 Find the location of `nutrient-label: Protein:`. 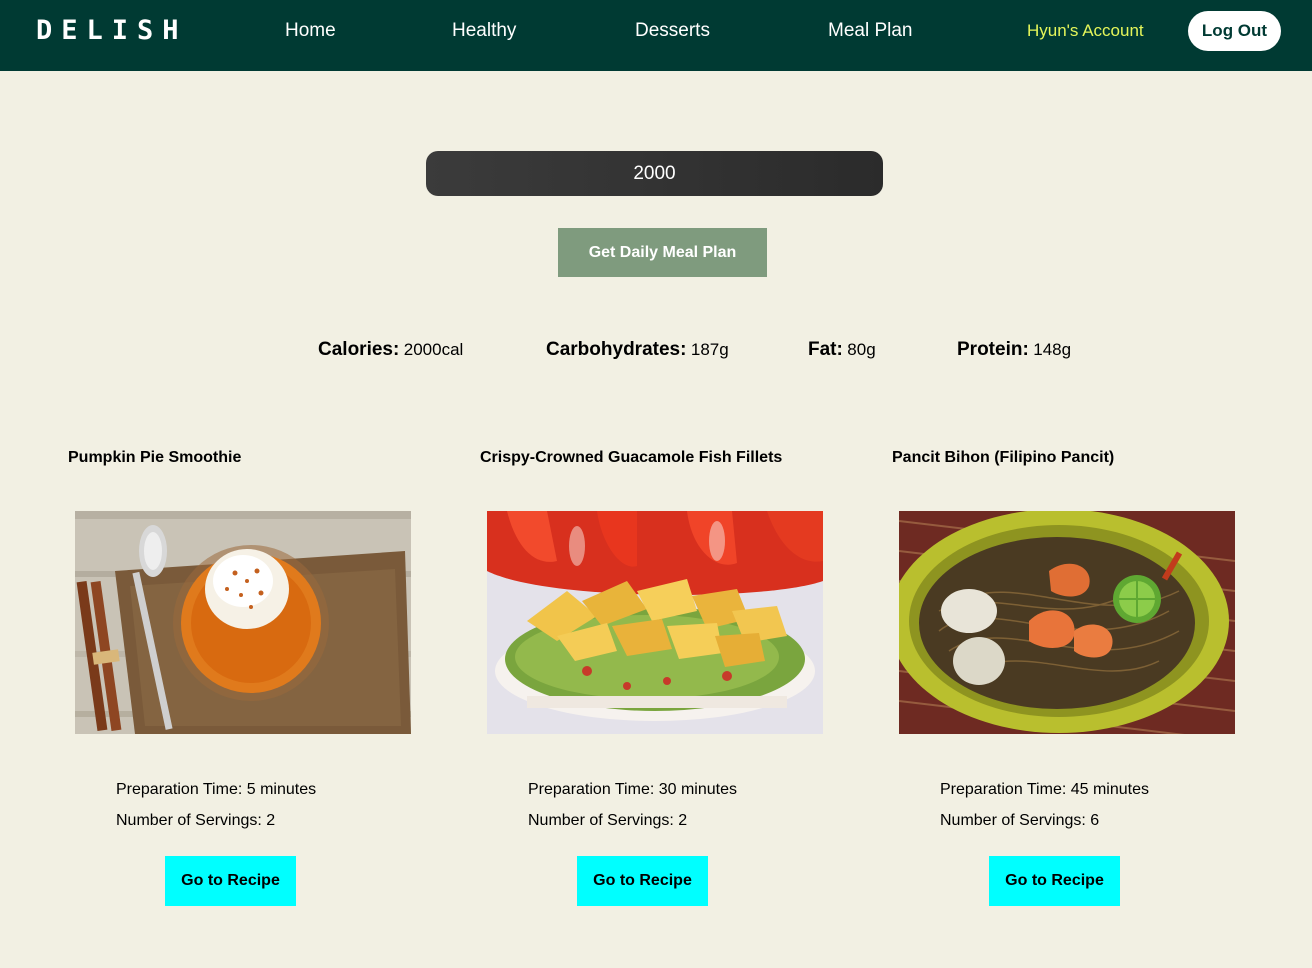

nutrient-label: Protein: is located at coordinates (993, 349).